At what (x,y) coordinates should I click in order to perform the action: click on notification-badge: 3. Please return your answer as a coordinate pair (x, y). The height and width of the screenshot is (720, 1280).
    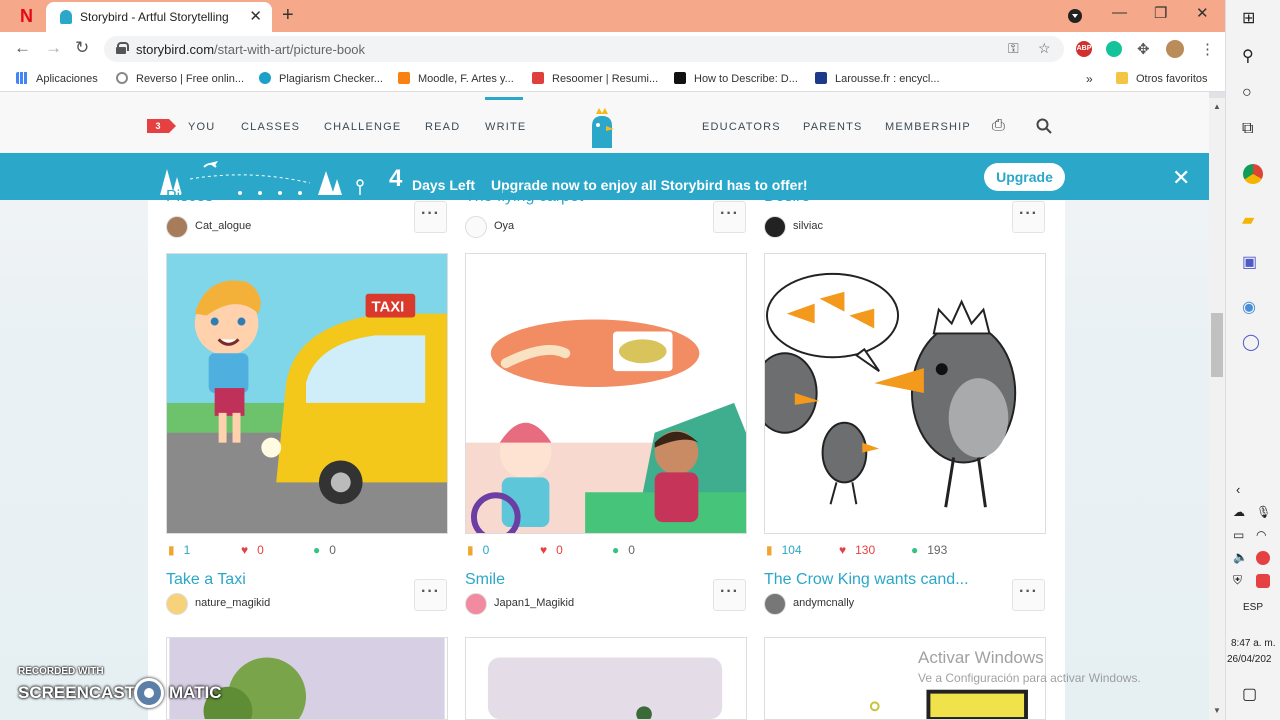
    Looking at the image, I should click on (161, 126).